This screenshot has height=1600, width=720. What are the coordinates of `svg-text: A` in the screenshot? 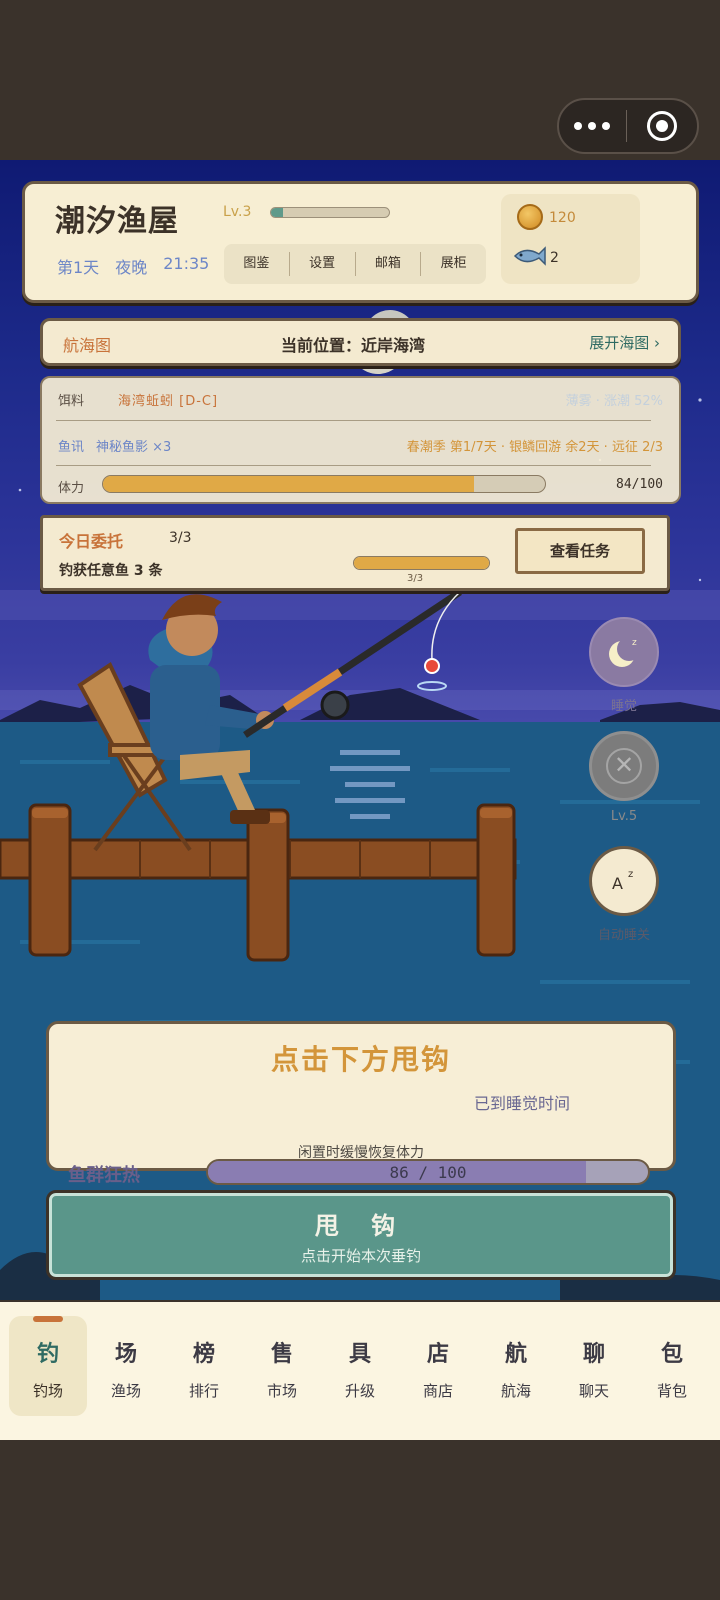 It's located at (617, 883).